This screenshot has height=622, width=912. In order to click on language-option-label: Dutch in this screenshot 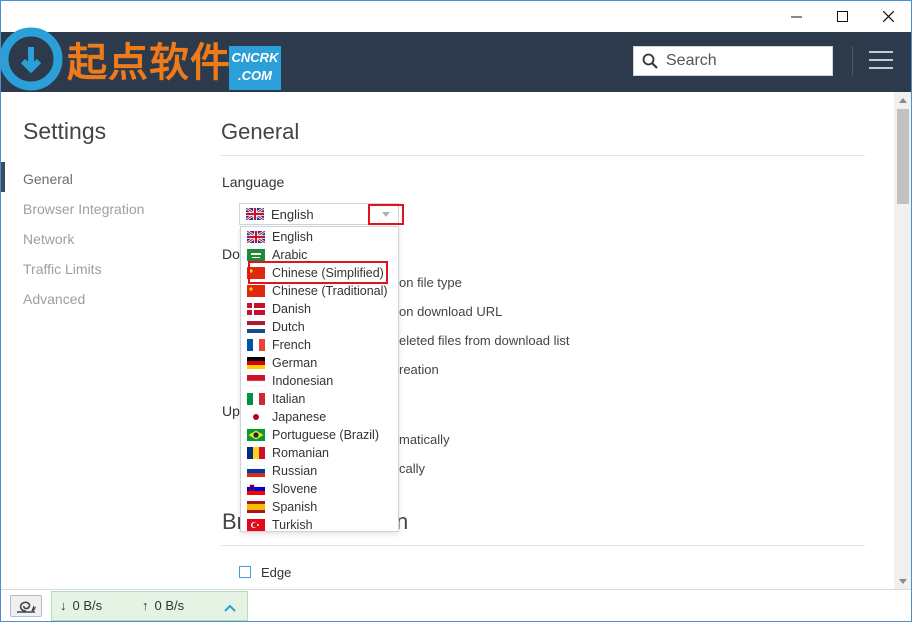, I will do `click(288, 327)`.